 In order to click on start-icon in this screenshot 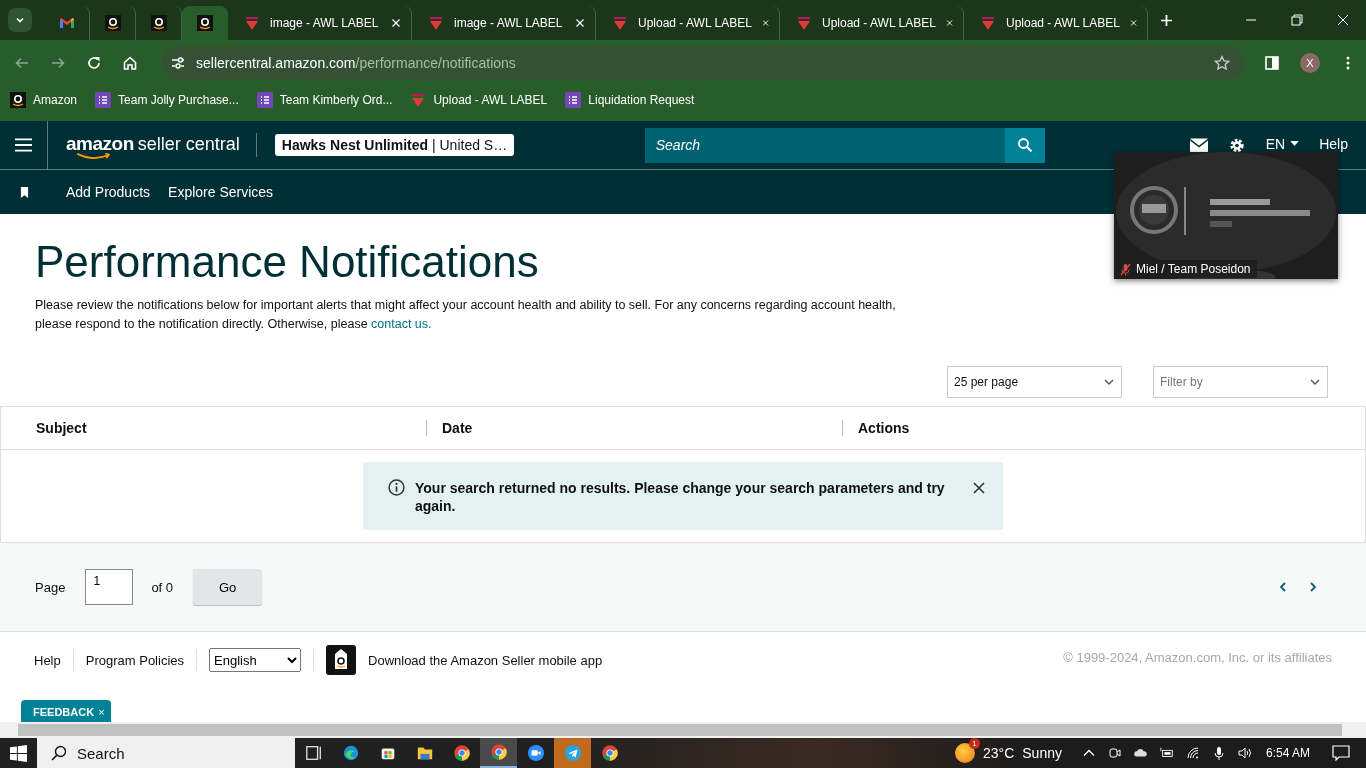, I will do `click(18, 753)`.